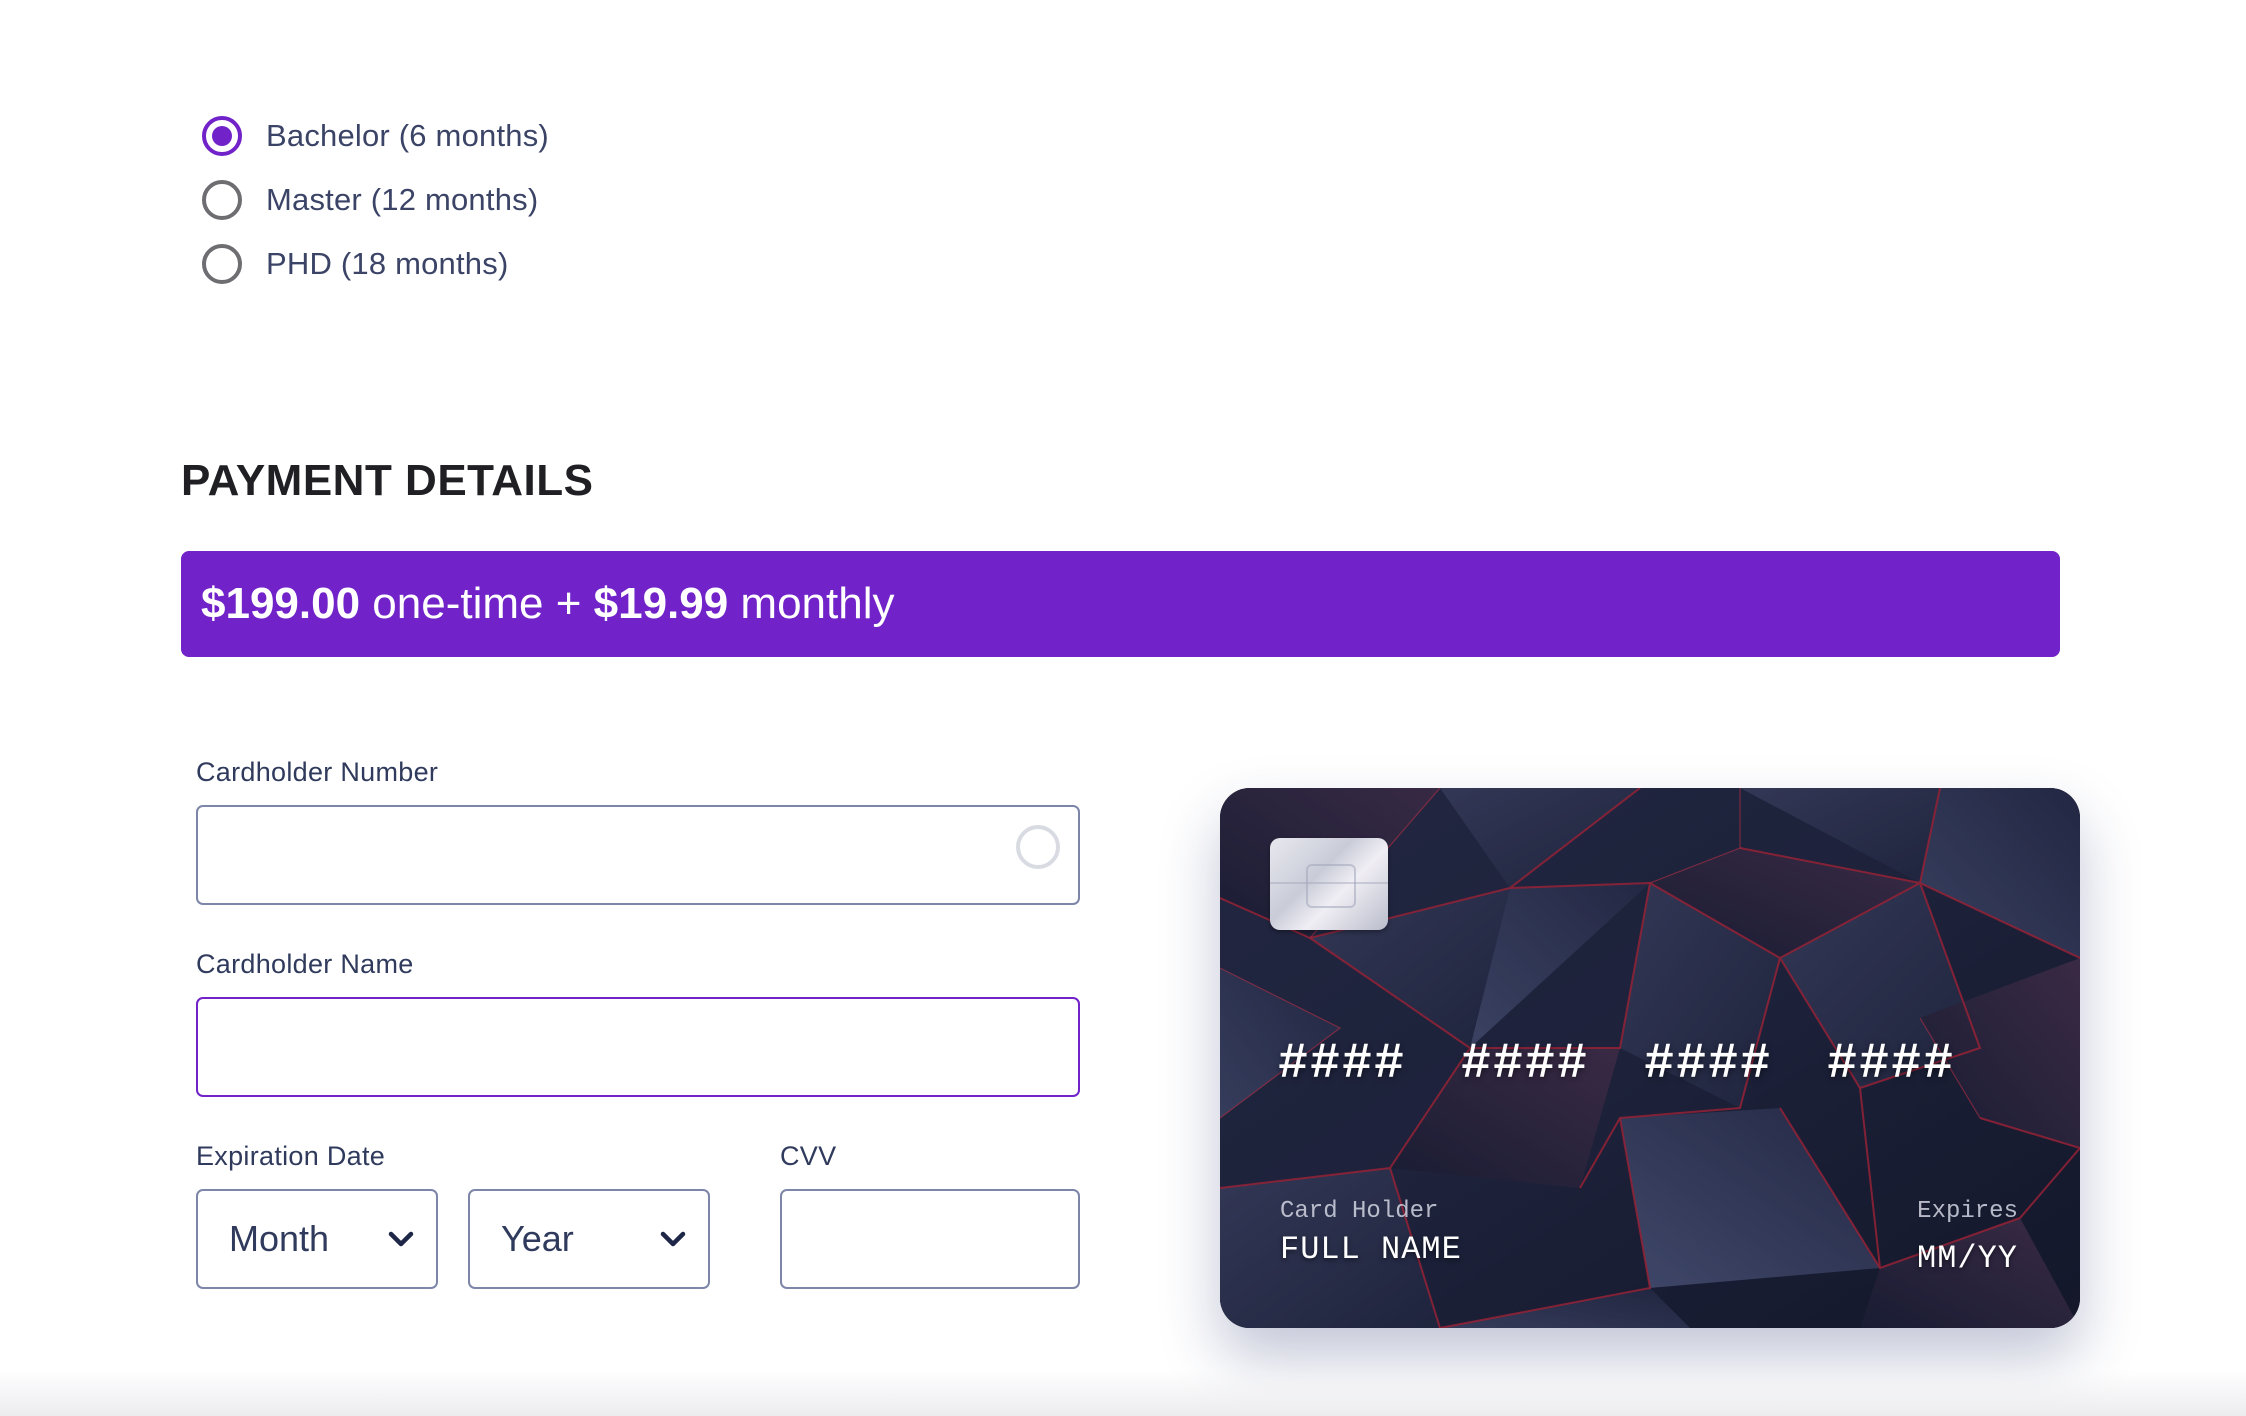 Image resolution: width=2246 pixels, height=1416 pixels. Describe the element at coordinates (1967, 1258) in the screenshot. I see `card-expires-value: MM/YY` at that location.